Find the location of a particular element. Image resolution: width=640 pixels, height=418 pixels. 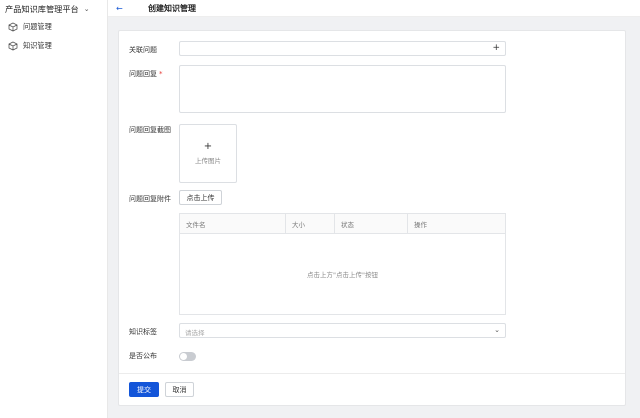

page-title: 创建知识管理 is located at coordinates (172, 8).